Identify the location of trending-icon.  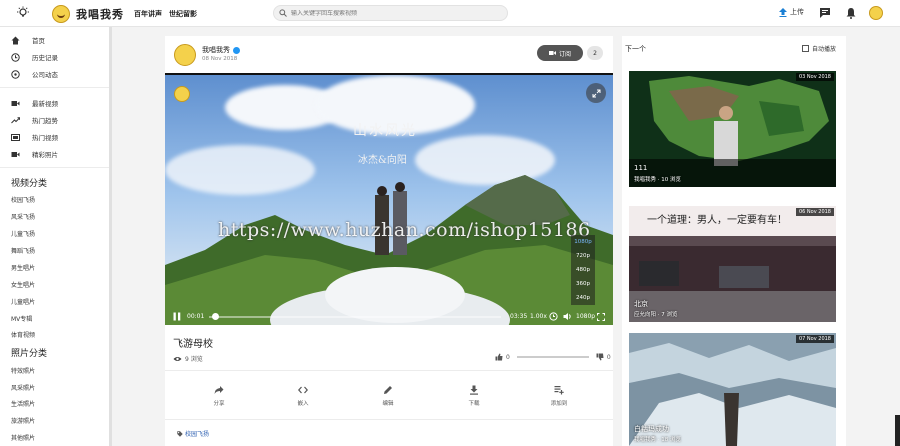
(15, 119).